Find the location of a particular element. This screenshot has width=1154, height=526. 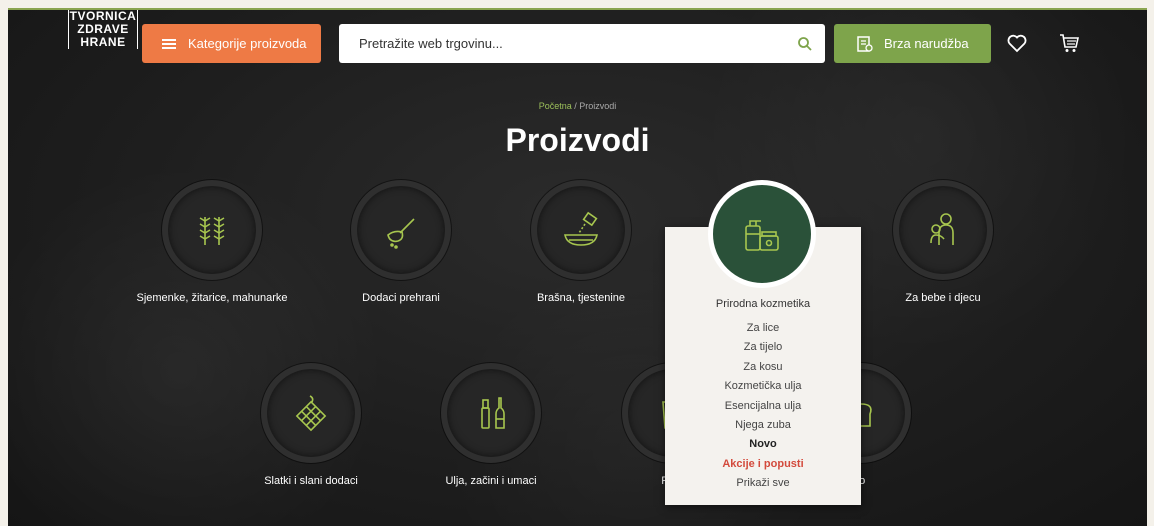

category-baby: Za bebe i djecu is located at coordinates (943, 242).